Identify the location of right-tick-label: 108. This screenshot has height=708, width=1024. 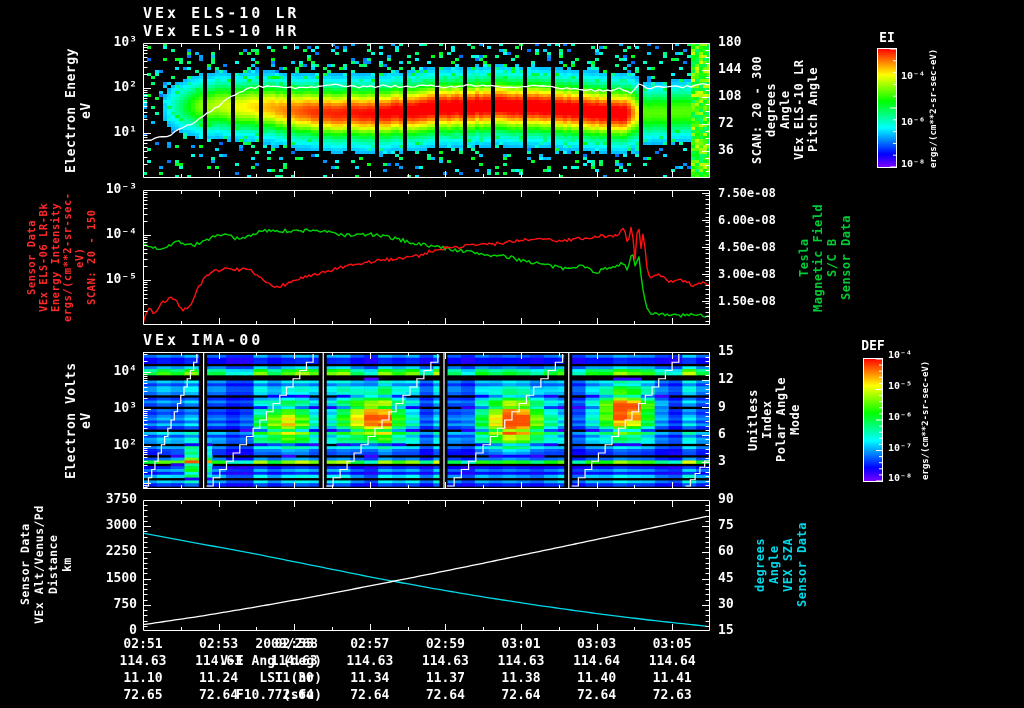
(730, 96).